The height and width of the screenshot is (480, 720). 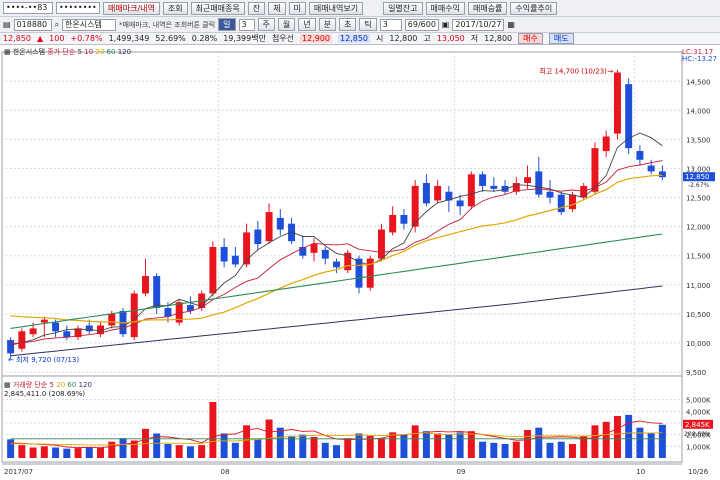 What do you see at coordinates (124, 52) in the screenshot?
I see `ma120-label: 120` at bounding box center [124, 52].